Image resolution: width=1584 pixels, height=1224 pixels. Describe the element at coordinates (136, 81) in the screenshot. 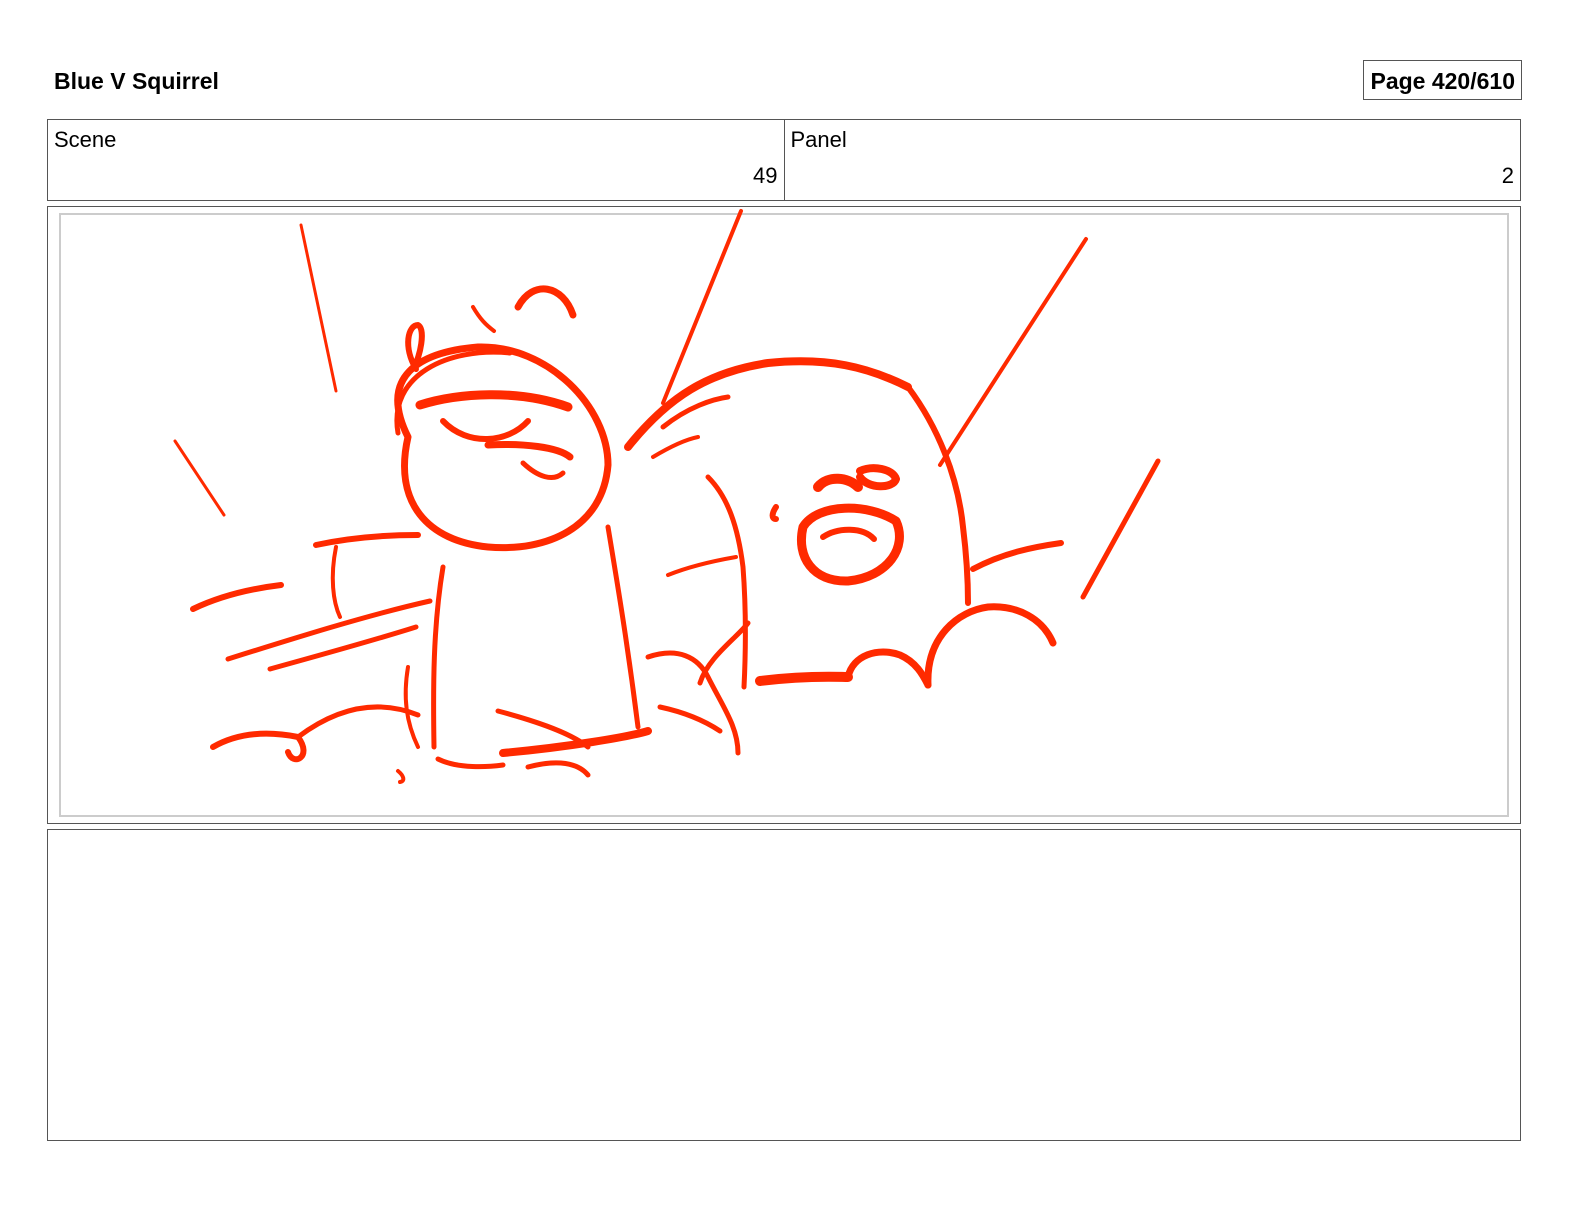

I see `project-title: Blue V Squirrel` at that location.